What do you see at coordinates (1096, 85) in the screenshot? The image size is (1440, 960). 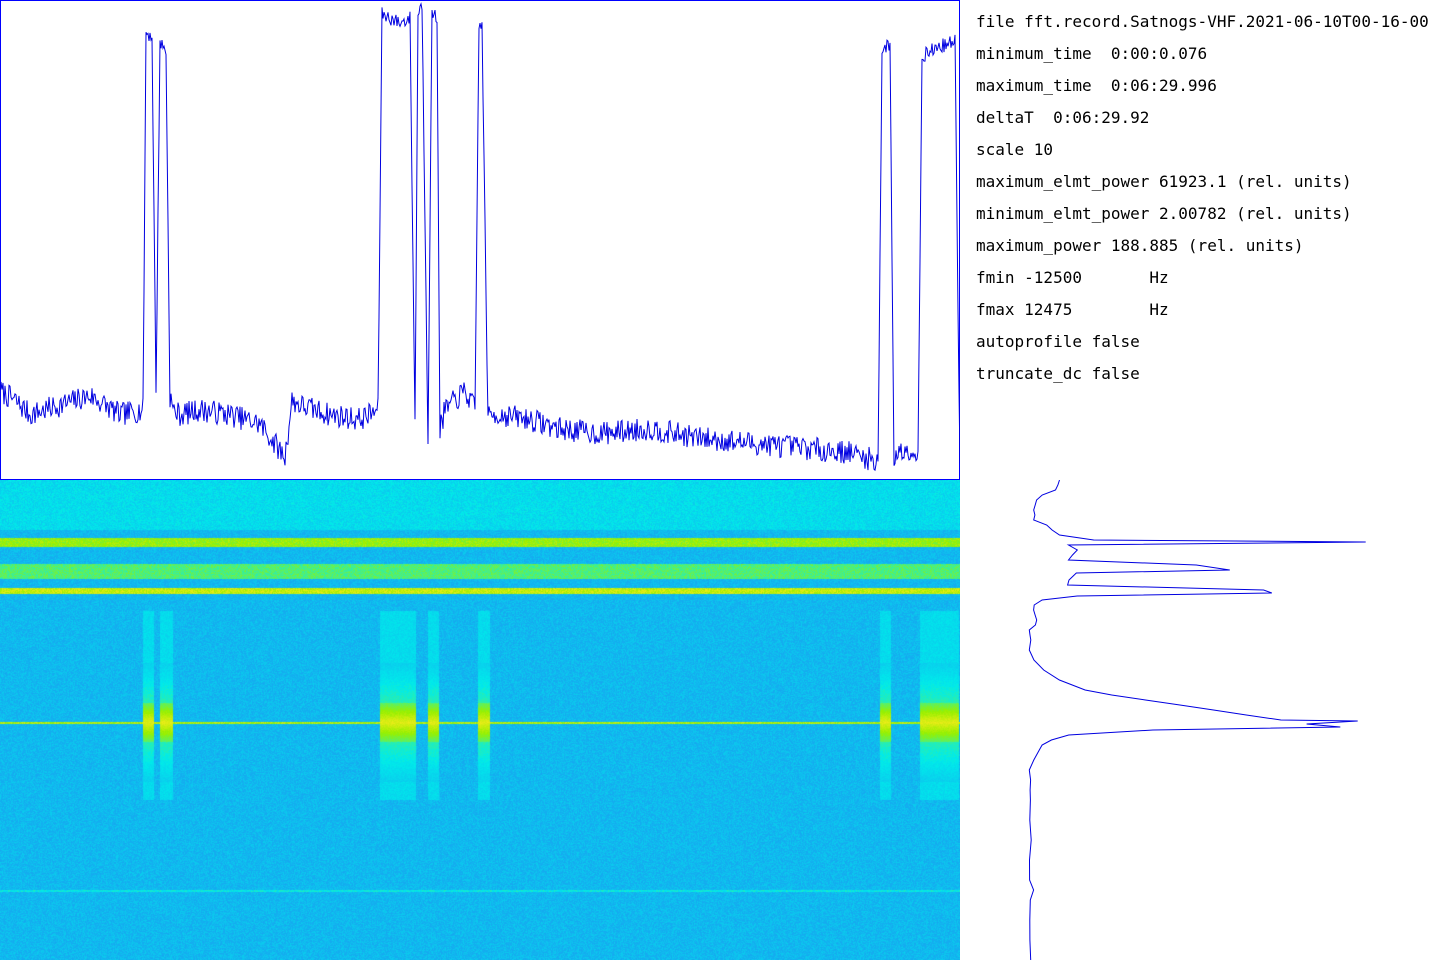 I see `info-maximum-time: maximum_time 0:06:29.996` at bounding box center [1096, 85].